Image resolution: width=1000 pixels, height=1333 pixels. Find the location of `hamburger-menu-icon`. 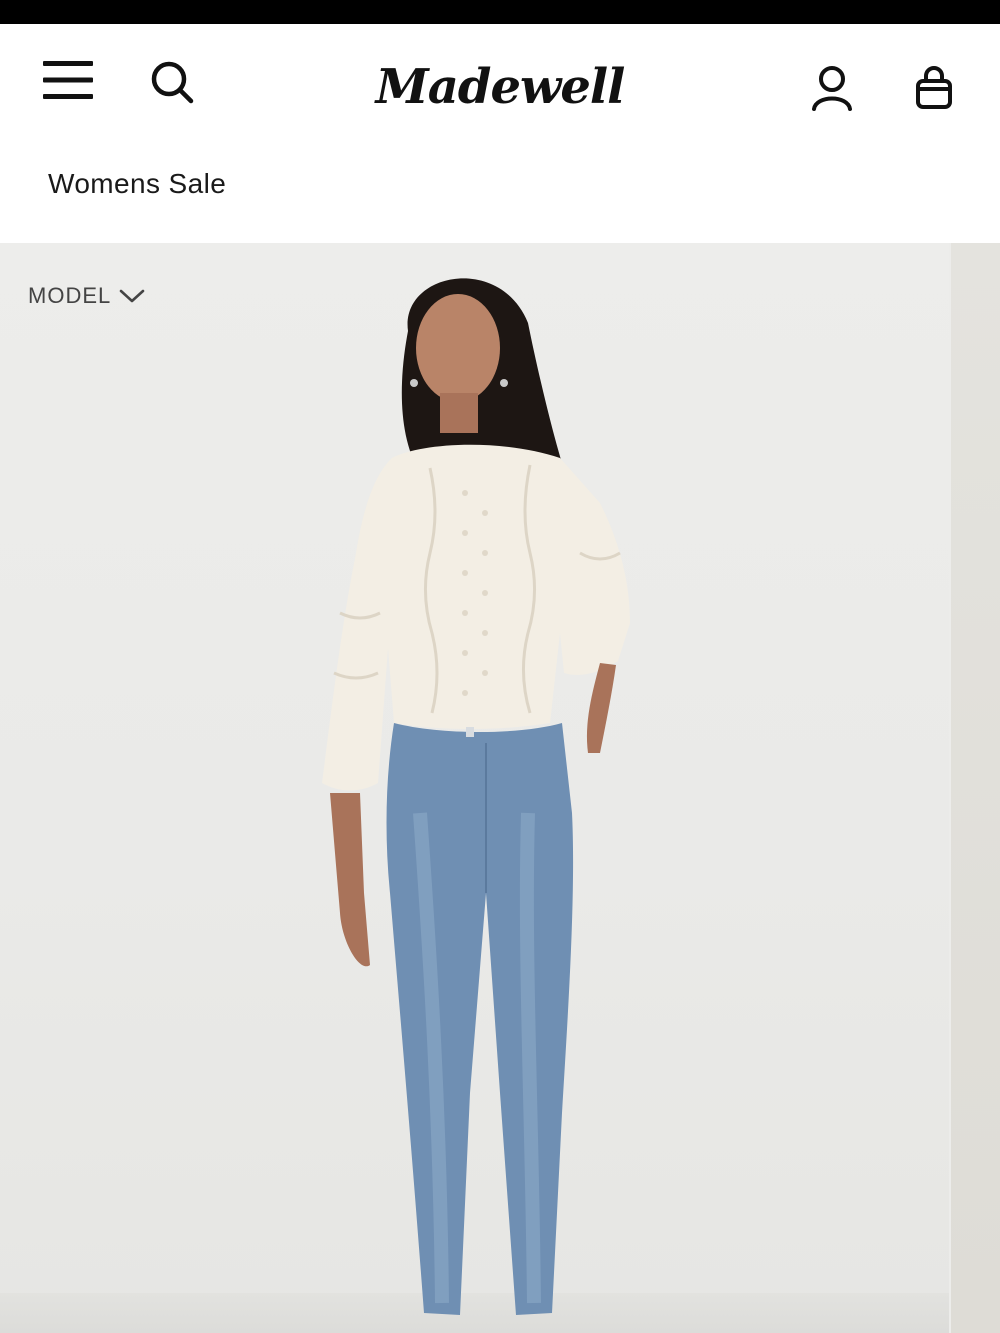

hamburger-menu-icon is located at coordinates (68, 80).